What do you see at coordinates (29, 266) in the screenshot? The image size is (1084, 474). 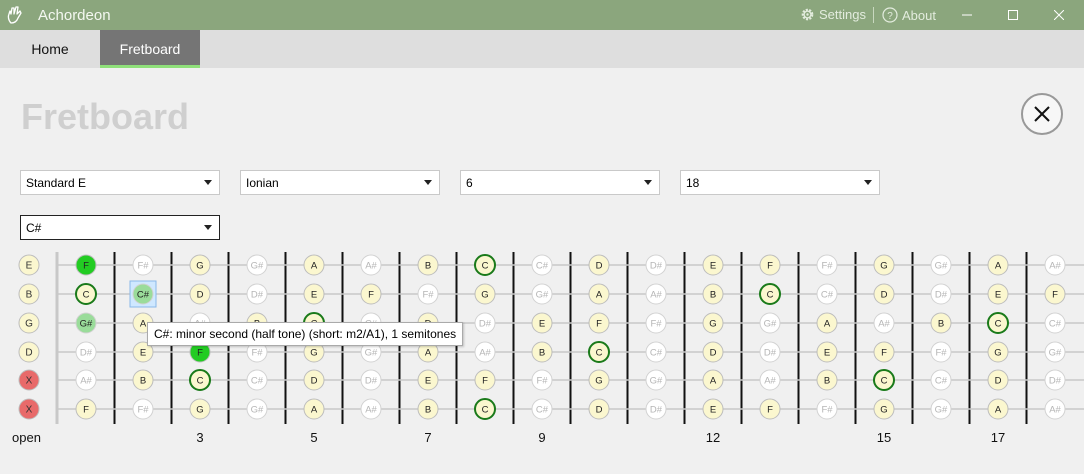 I see `open-string-label: E` at bounding box center [29, 266].